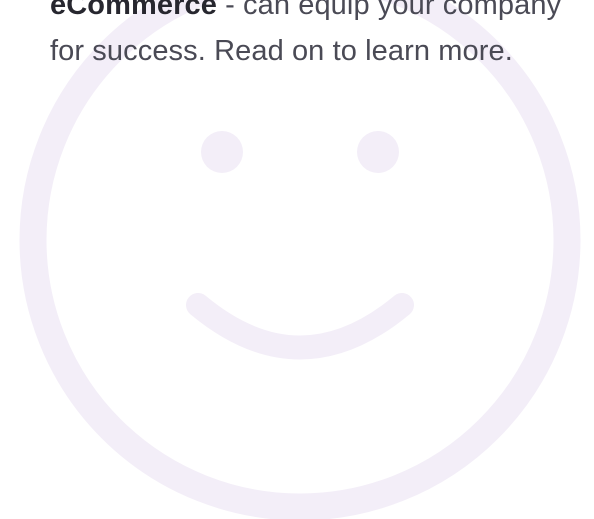 The height and width of the screenshot is (519, 594). I want to click on smiley-mouth, so click(300, 326).